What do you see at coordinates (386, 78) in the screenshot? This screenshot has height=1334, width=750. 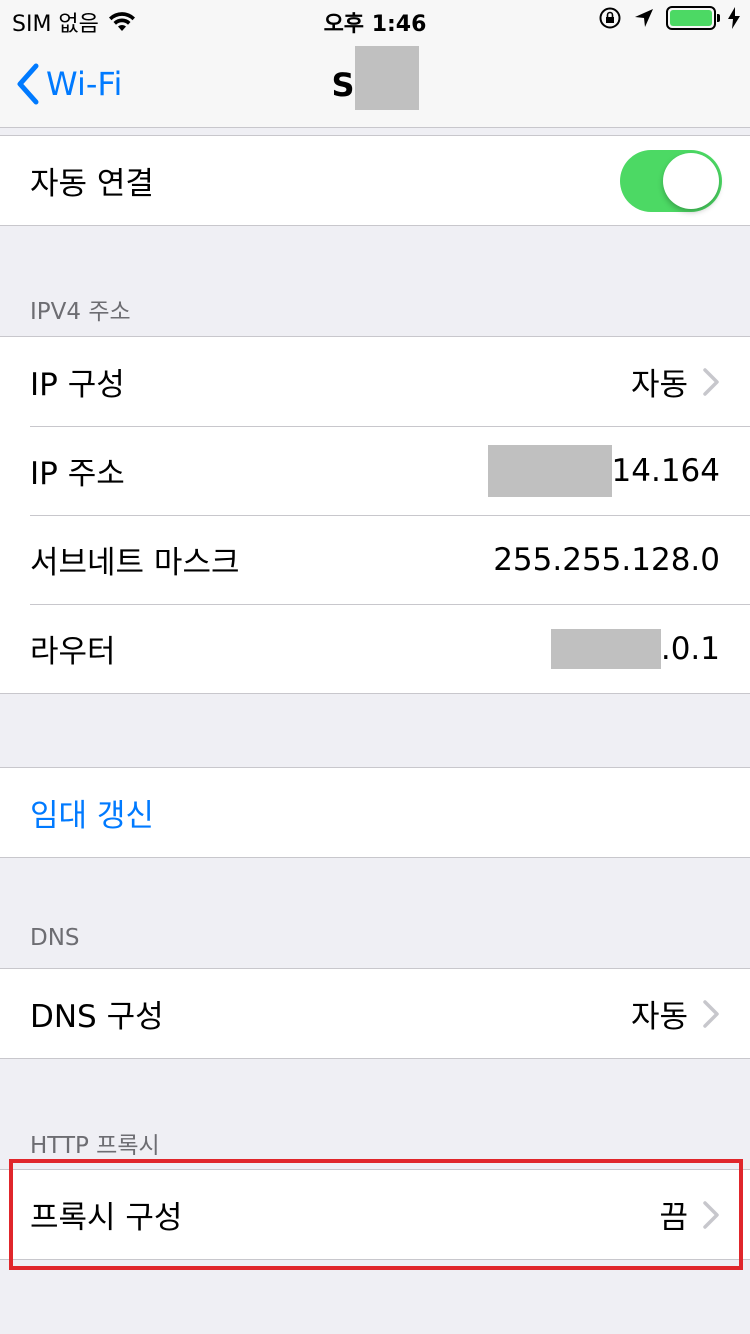 I see `redacted-network-name` at bounding box center [386, 78].